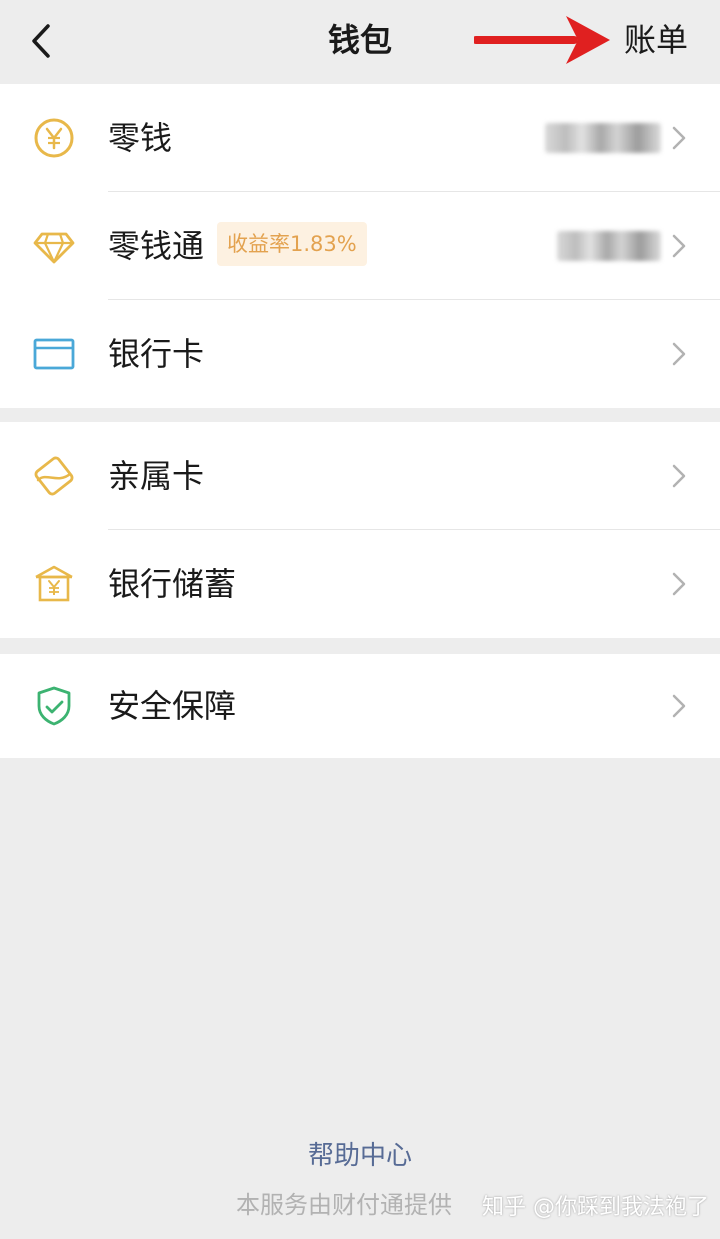  I want to click on help-center-link: 帮助中心, so click(360, 1156).